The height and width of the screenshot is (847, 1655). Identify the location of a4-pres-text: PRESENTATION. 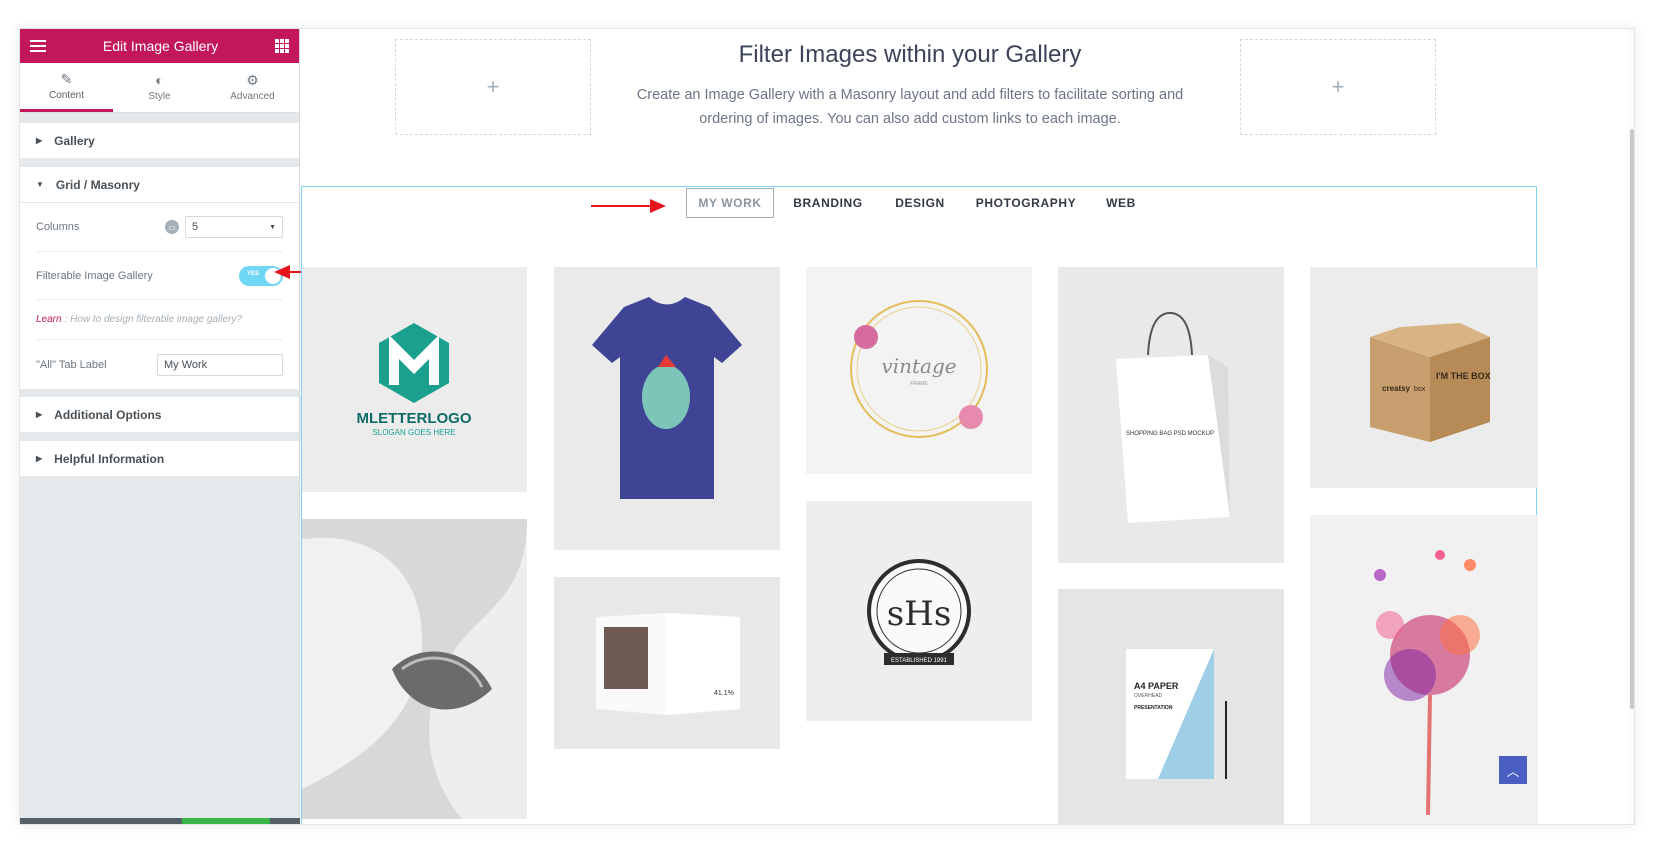
(1153, 708).